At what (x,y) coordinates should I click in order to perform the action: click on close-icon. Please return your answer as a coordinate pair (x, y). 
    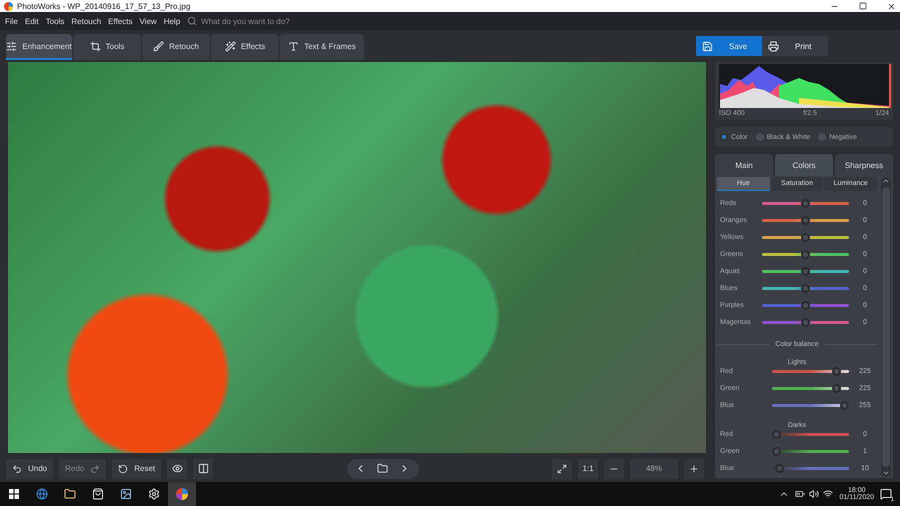
    Looking at the image, I should click on (891, 6).